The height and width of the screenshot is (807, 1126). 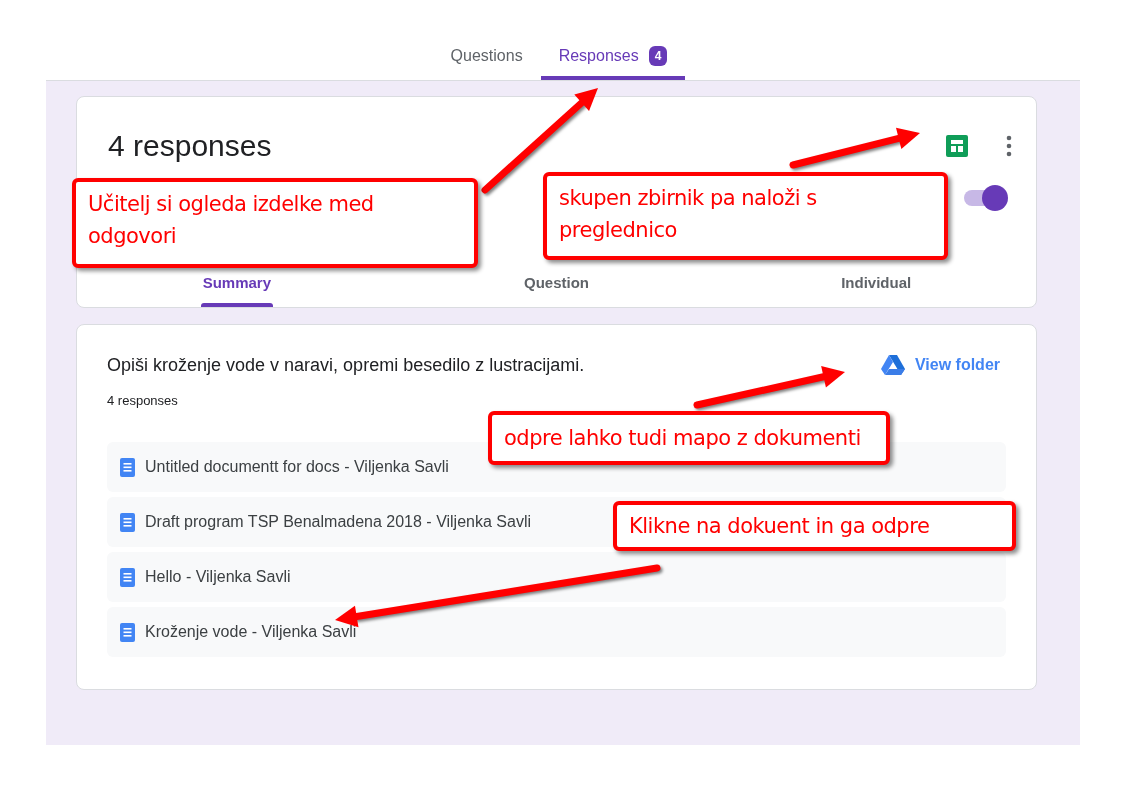 What do you see at coordinates (346, 365) in the screenshot?
I see `question-text: Opiši kroženje vode v naravi, opremi besedilo z lustracijami.` at bounding box center [346, 365].